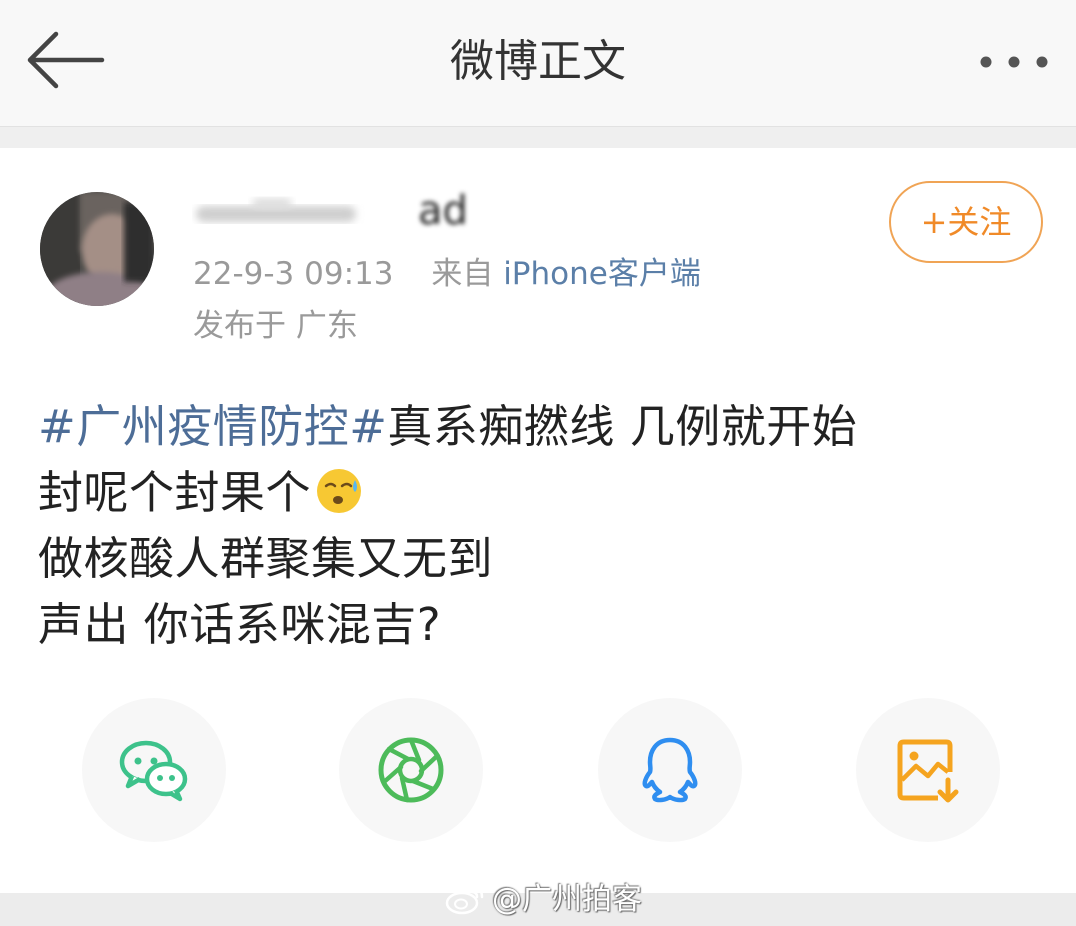 The width and height of the screenshot is (1076, 926). I want to click on section-divider, so click(538, 137).